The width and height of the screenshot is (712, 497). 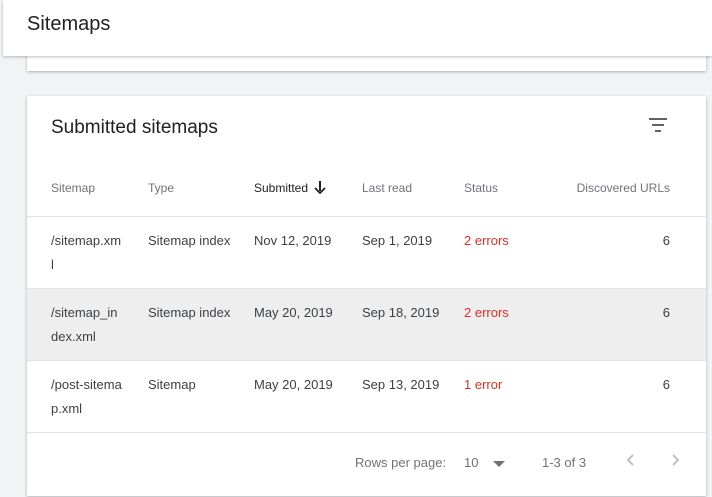 I want to click on filter-button, so click(x=658, y=125).